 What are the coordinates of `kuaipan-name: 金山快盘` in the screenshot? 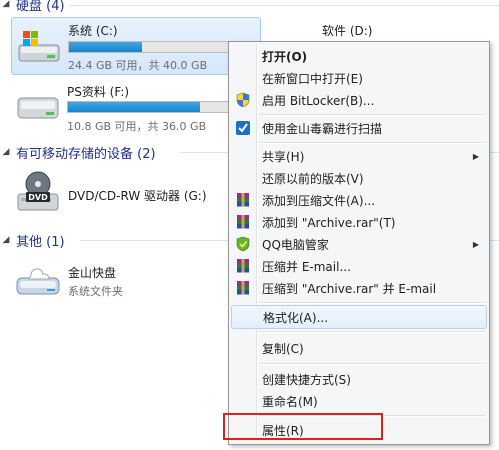 It's located at (92, 273).